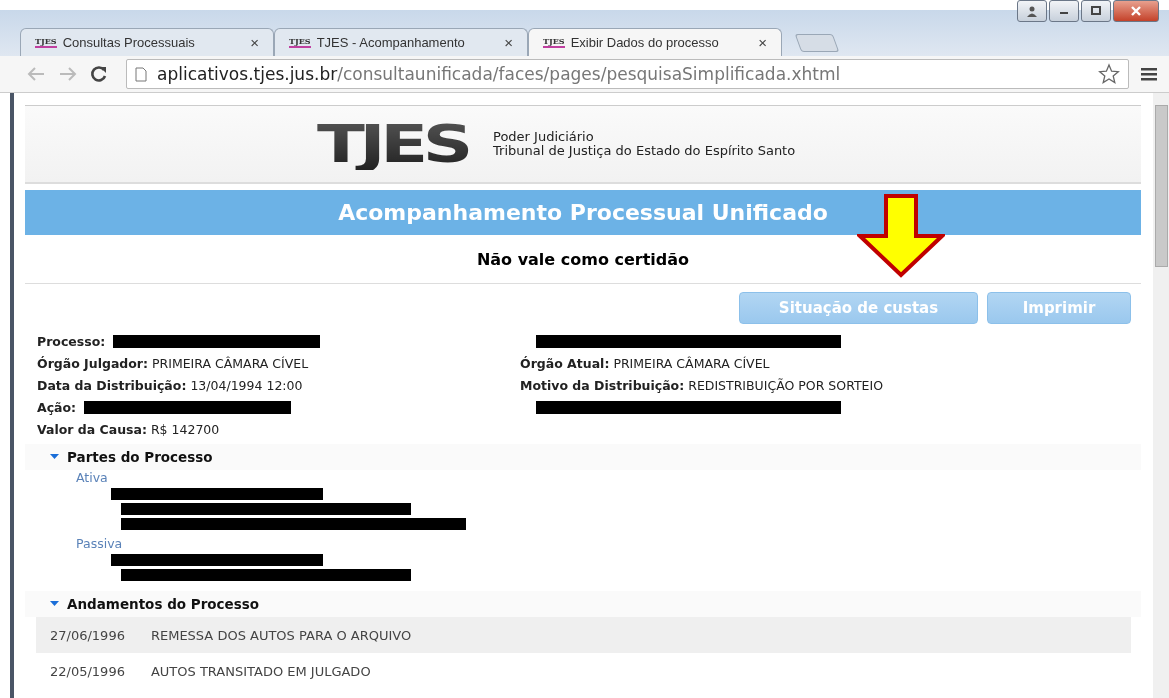 This screenshot has width=1169, height=698. What do you see at coordinates (129, 42) in the screenshot?
I see `tab-title: Consultas Processuais` at bounding box center [129, 42].